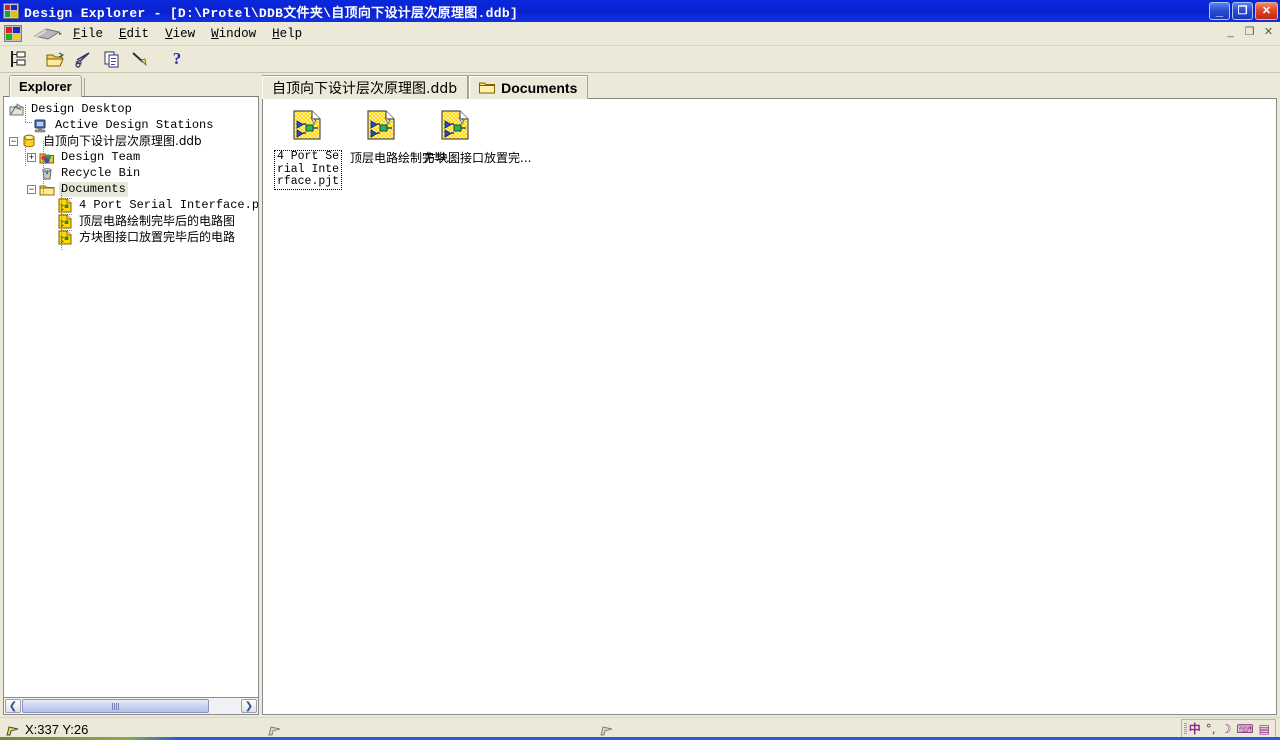 This screenshot has width=1280, height=740. I want to click on tab-documents: Documents, so click(528, 87).